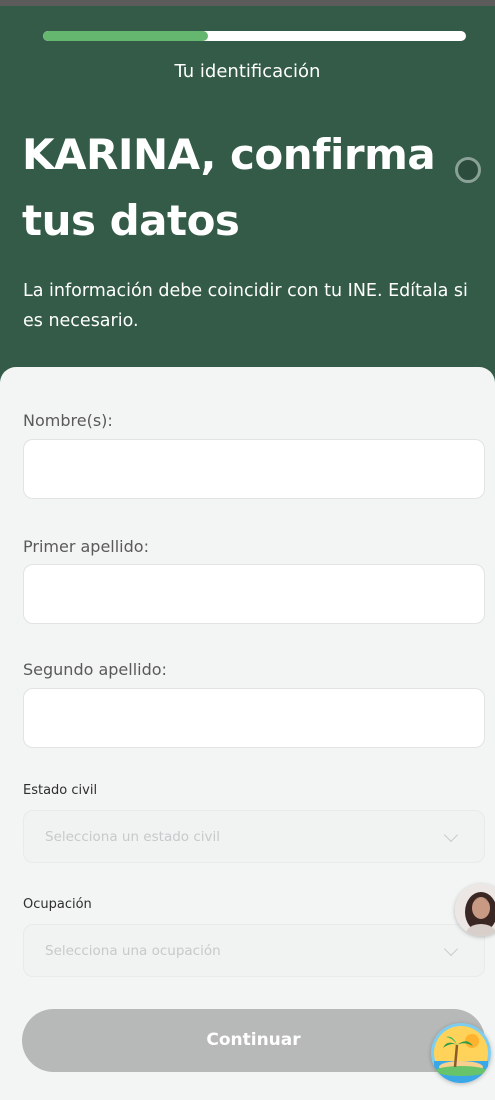  I want to click on segundo-apellido-label: Segundo apellido:, so click(95, 669).